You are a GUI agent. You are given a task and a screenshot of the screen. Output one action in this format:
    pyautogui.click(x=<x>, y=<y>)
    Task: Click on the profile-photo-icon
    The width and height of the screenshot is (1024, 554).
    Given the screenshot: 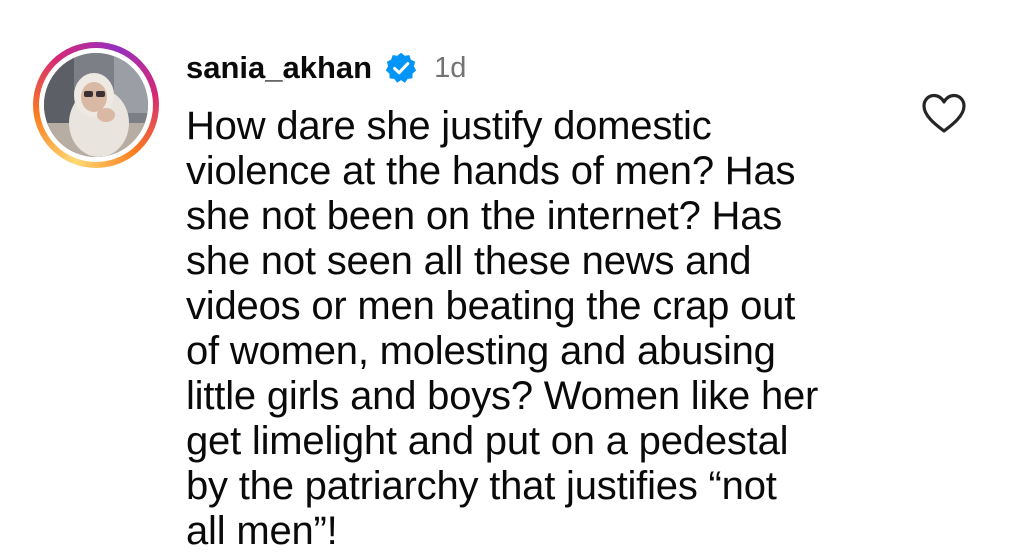 What is the action you would take?
    pyautogui.click(x=96, y=105)
    